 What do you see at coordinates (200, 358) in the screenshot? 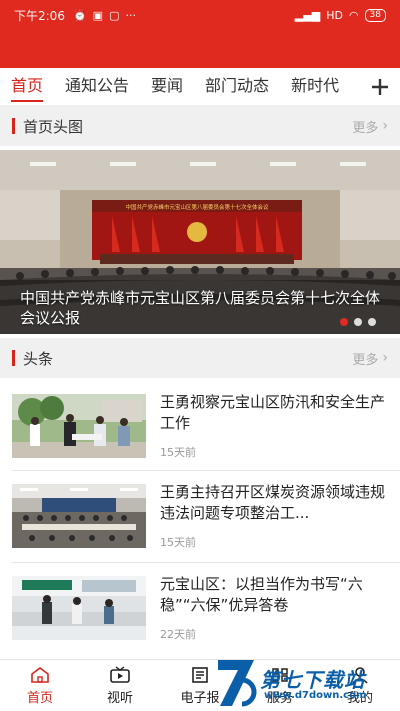
I see `section-header-headline: 头条 更多 ›` at bounding box center [200, 358].